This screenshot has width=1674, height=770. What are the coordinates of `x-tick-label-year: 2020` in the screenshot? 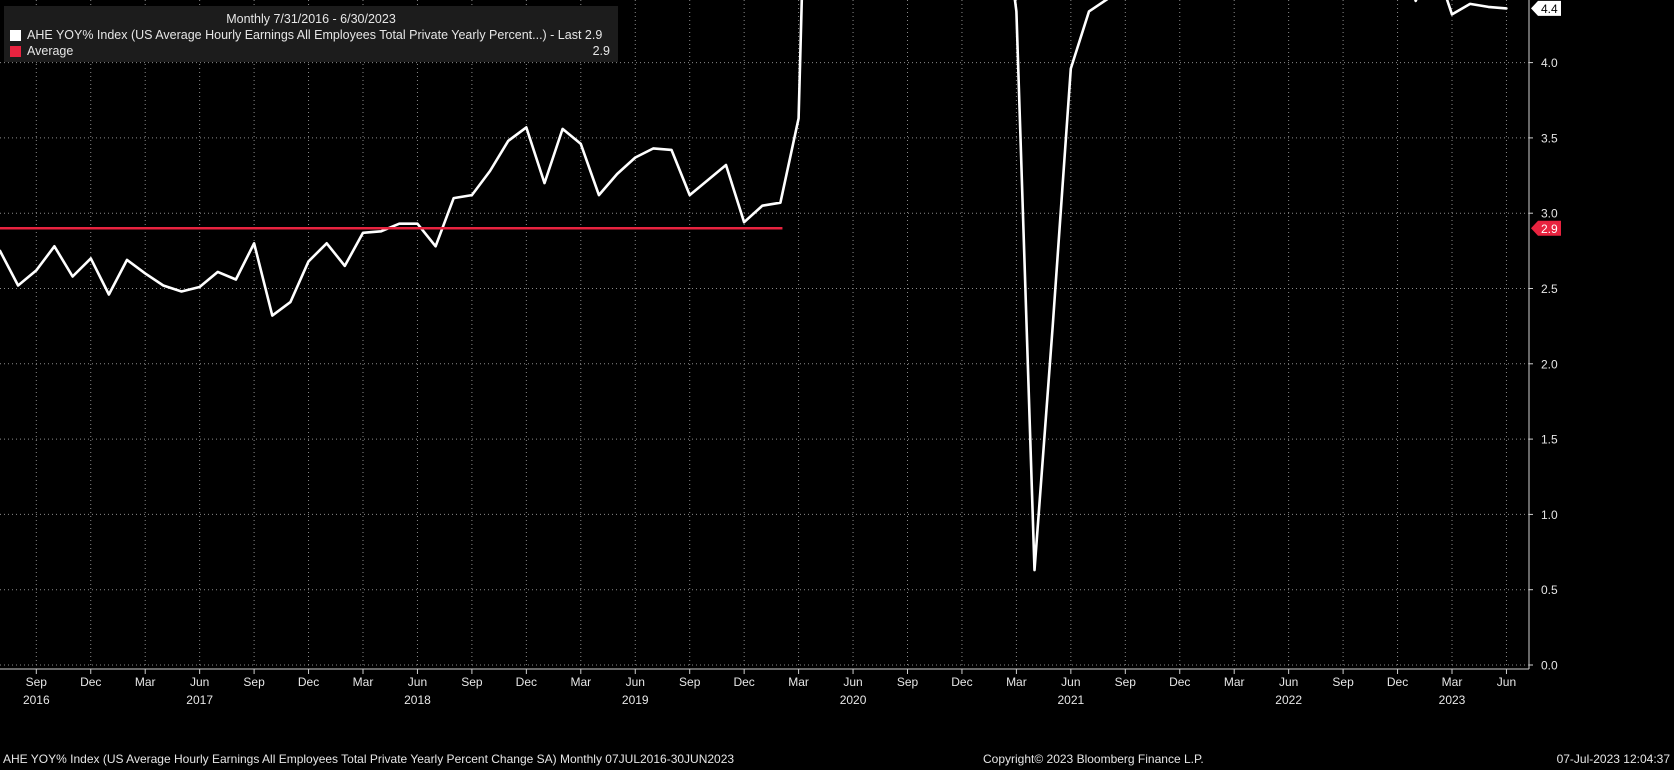 It's located at (853, 700).